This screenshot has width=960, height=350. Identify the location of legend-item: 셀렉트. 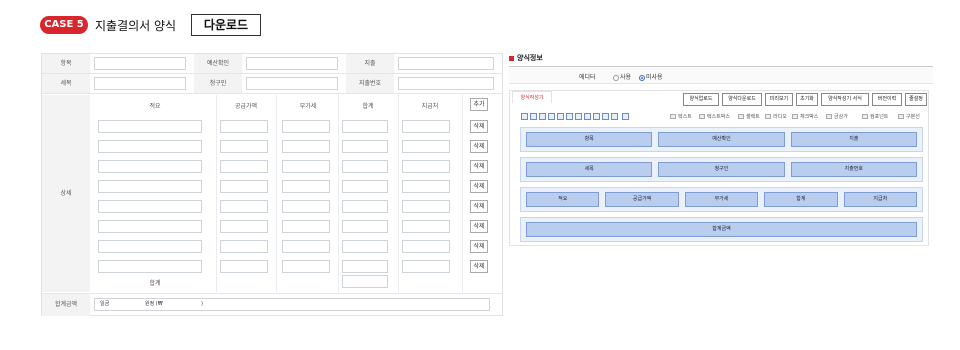
(749, 116).